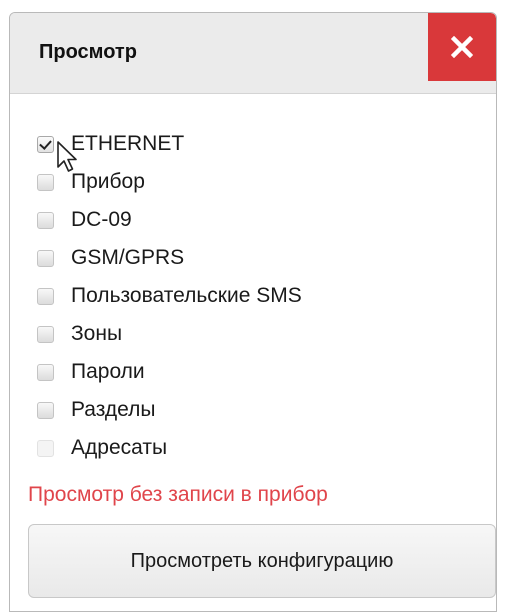  Describe the element at coordinates (169, 372) in the screenshot. I see `option-passwords: Пароли` at that location.